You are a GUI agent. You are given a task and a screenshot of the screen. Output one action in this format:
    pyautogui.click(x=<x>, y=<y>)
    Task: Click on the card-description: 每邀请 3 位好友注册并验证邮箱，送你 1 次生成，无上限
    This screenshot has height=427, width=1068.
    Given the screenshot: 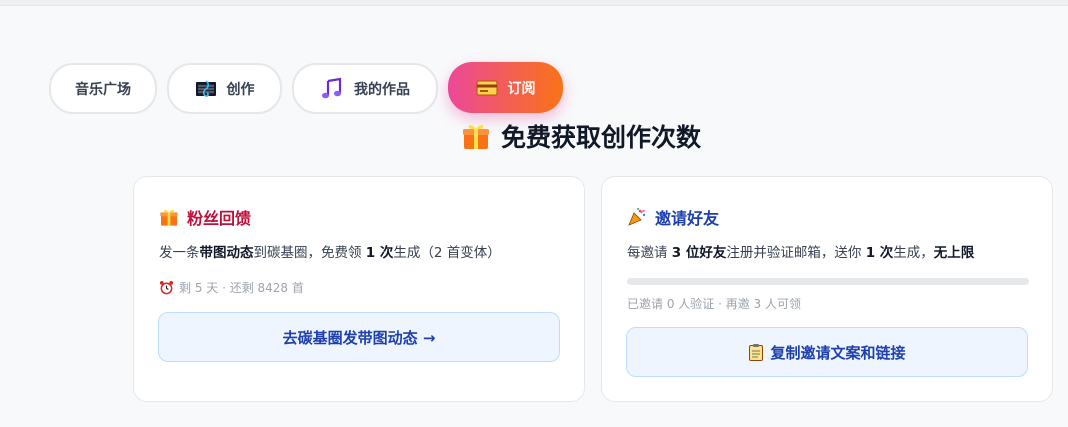 What is the action you would take?
    pyautogui.click(x=829, y=251)
    